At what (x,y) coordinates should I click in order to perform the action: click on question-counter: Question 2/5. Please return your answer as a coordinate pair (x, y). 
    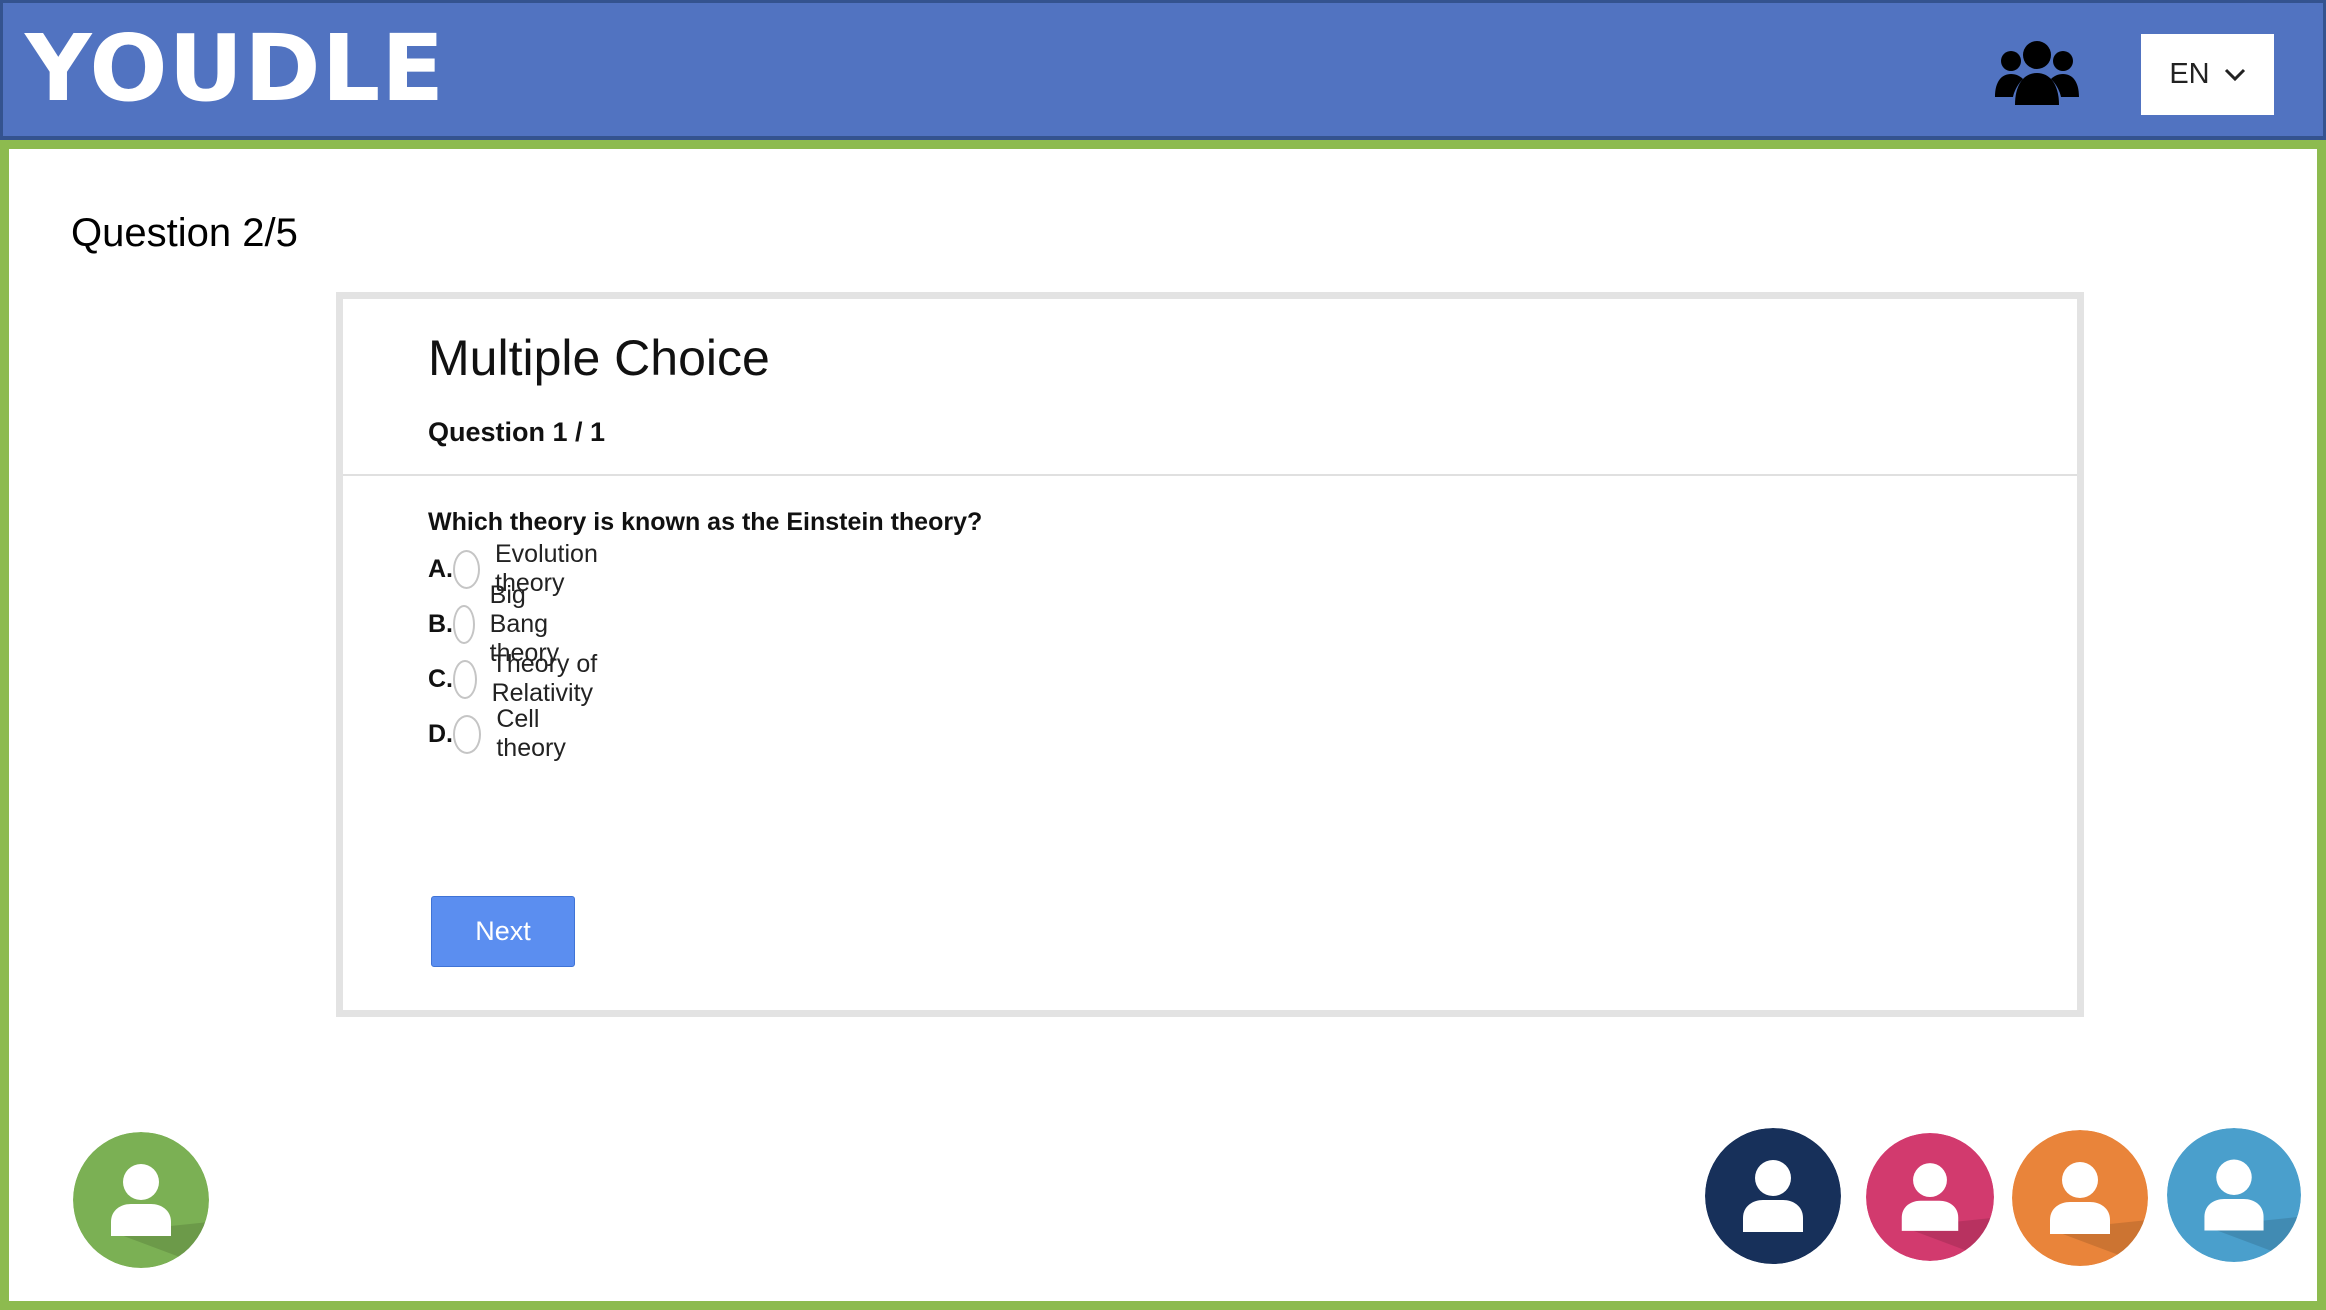
    Looking at the image, I should click on (184, 233).